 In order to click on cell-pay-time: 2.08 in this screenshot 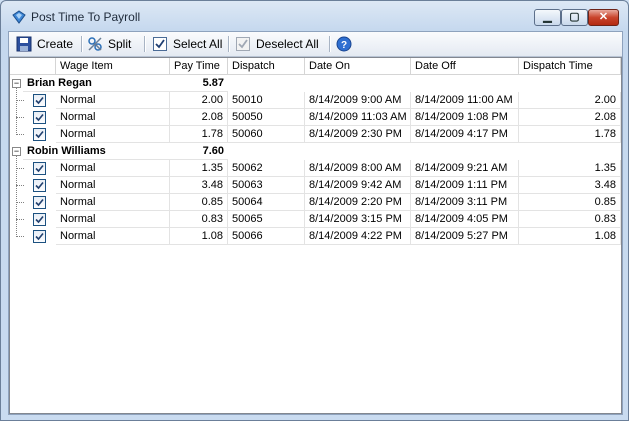, I will do `click(199, 117)`.